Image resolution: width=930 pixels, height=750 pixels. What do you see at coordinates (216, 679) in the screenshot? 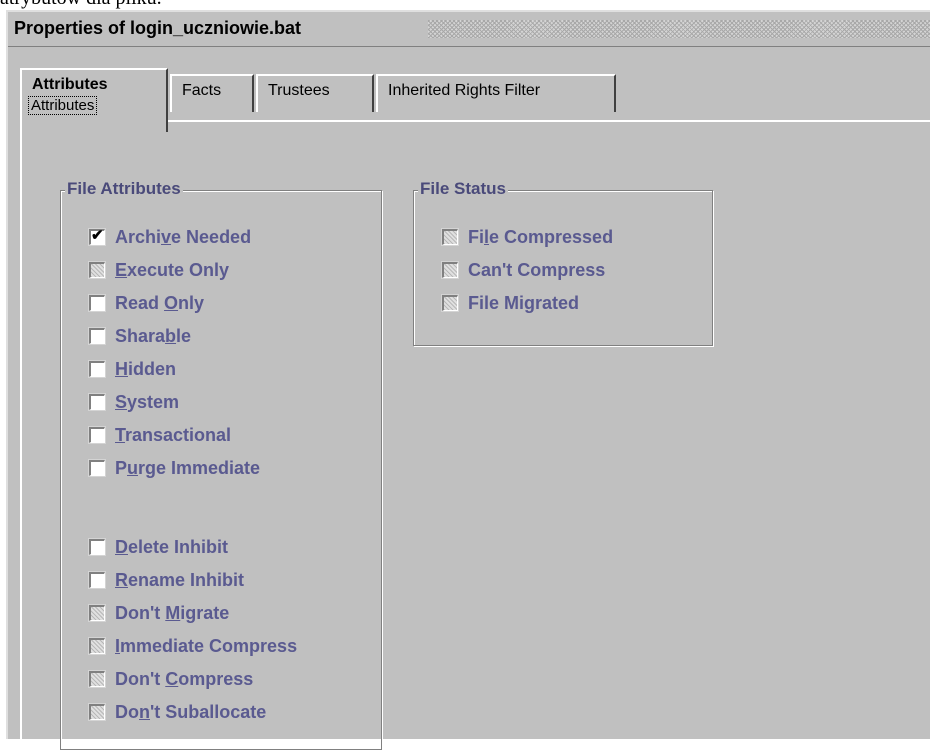
I see `label-part: ompress` at bounding box center [216, 679].